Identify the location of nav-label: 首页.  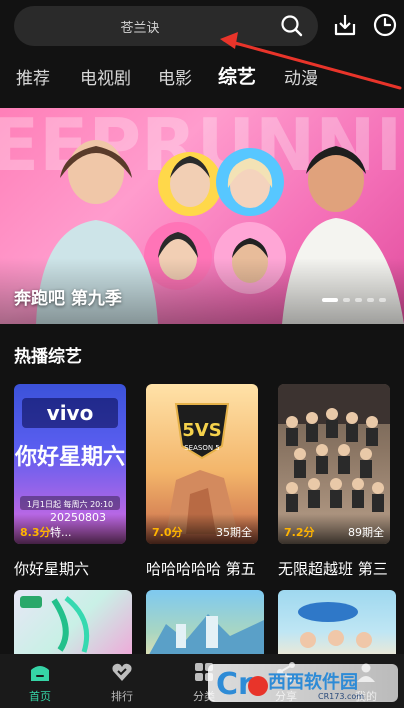
(40, 696).